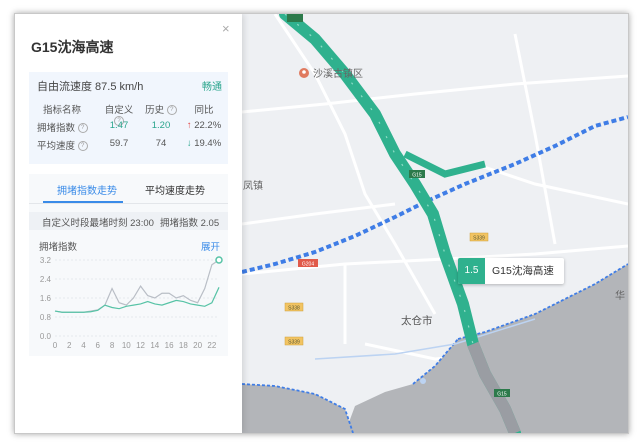  What do you see at coordinates (131, 114) in the screenshot?
I see `table-header: 指标名称 自定义 ? 历史 ? 同比` at bounding box center [131, 114].